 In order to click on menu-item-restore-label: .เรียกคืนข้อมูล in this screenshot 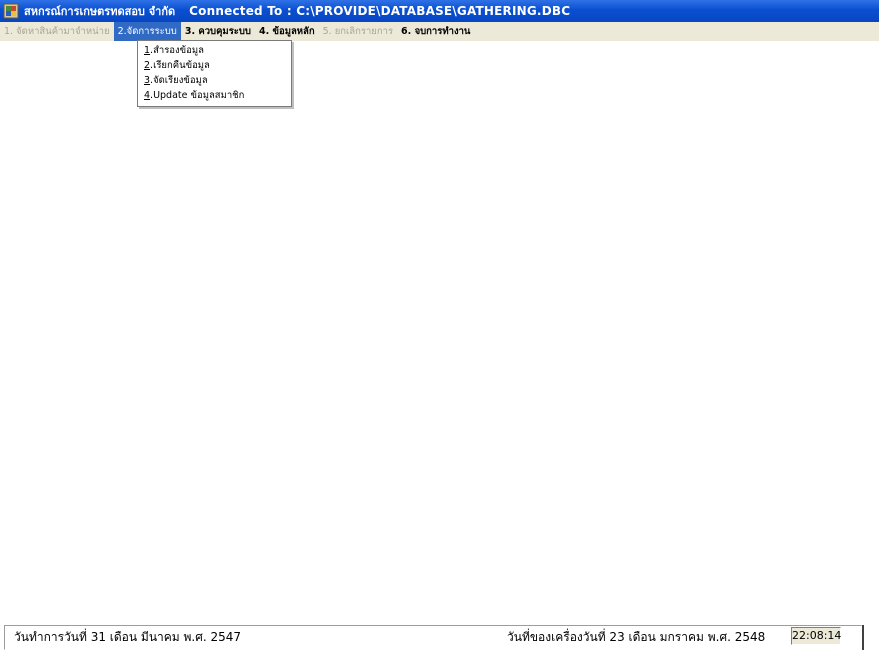, I will do `click(180, 65)`.